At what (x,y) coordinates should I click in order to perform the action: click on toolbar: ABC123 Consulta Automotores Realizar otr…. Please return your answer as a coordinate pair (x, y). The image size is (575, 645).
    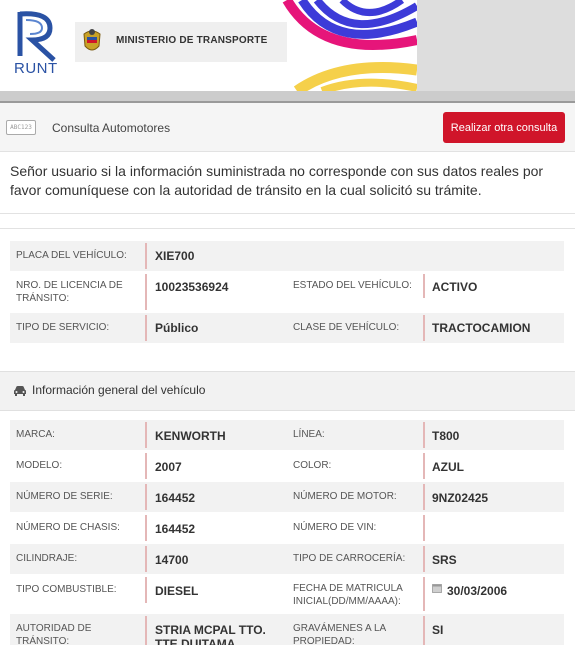
    Looking at the image, I should click on (287, 127).